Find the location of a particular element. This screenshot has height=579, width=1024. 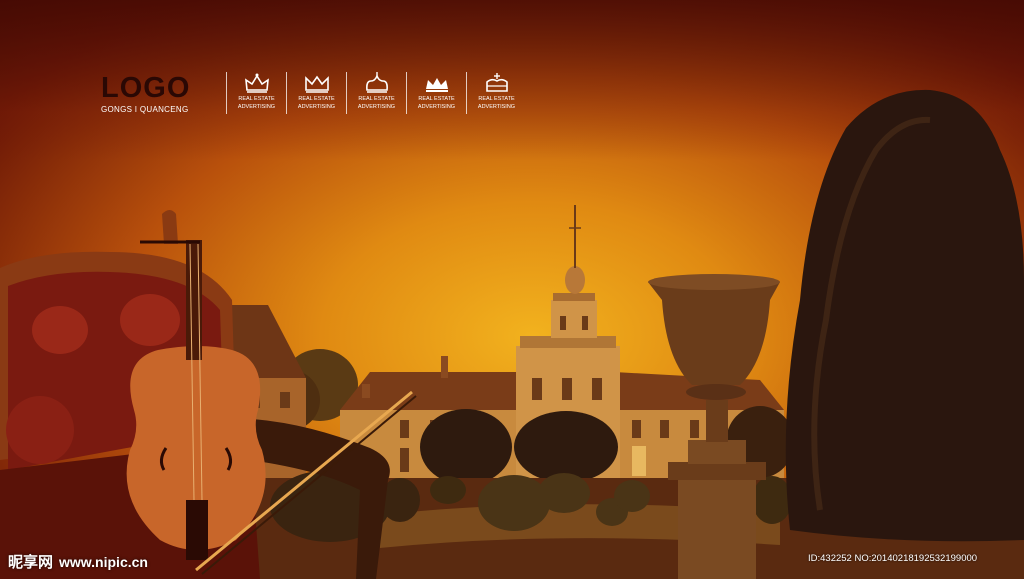

image-id-watermark: ID:432252 NO:20140218192532199000 is located at coordinates (893, 558).